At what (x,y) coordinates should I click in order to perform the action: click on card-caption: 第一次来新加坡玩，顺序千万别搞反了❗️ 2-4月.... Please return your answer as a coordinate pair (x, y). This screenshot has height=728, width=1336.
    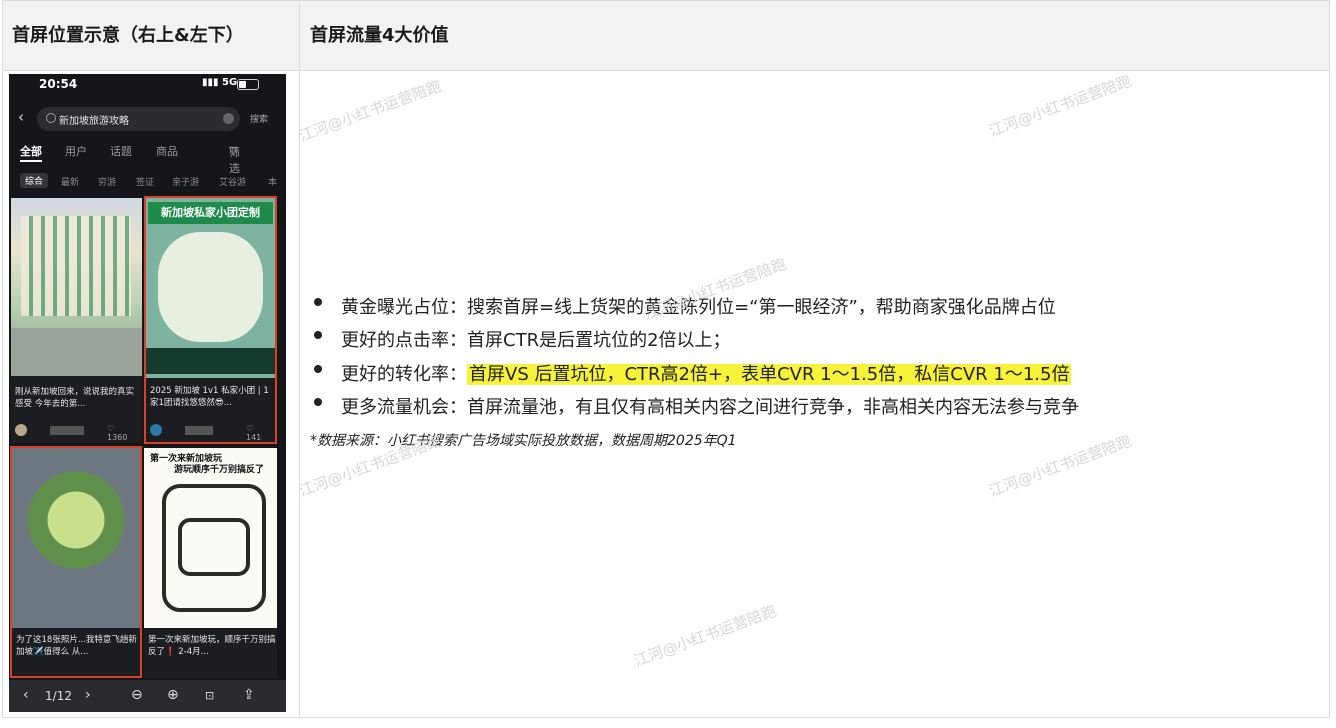
    Looking at the image, I should click on (212, 646).